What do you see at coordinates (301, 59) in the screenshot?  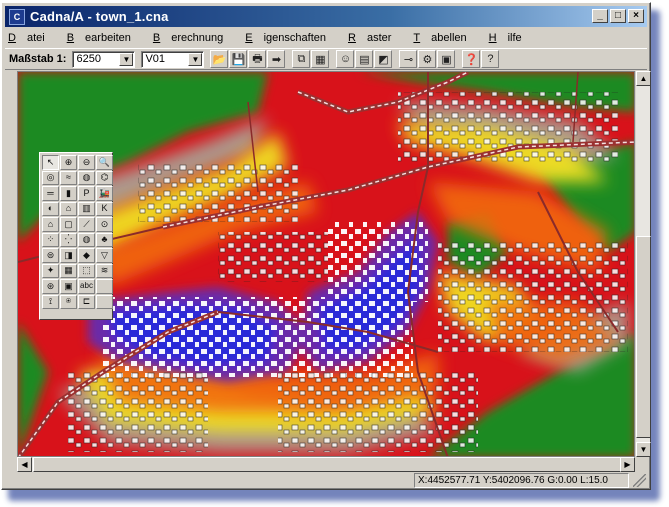 I see `copy-icon: ⧉` at bounding box center [301, 59].